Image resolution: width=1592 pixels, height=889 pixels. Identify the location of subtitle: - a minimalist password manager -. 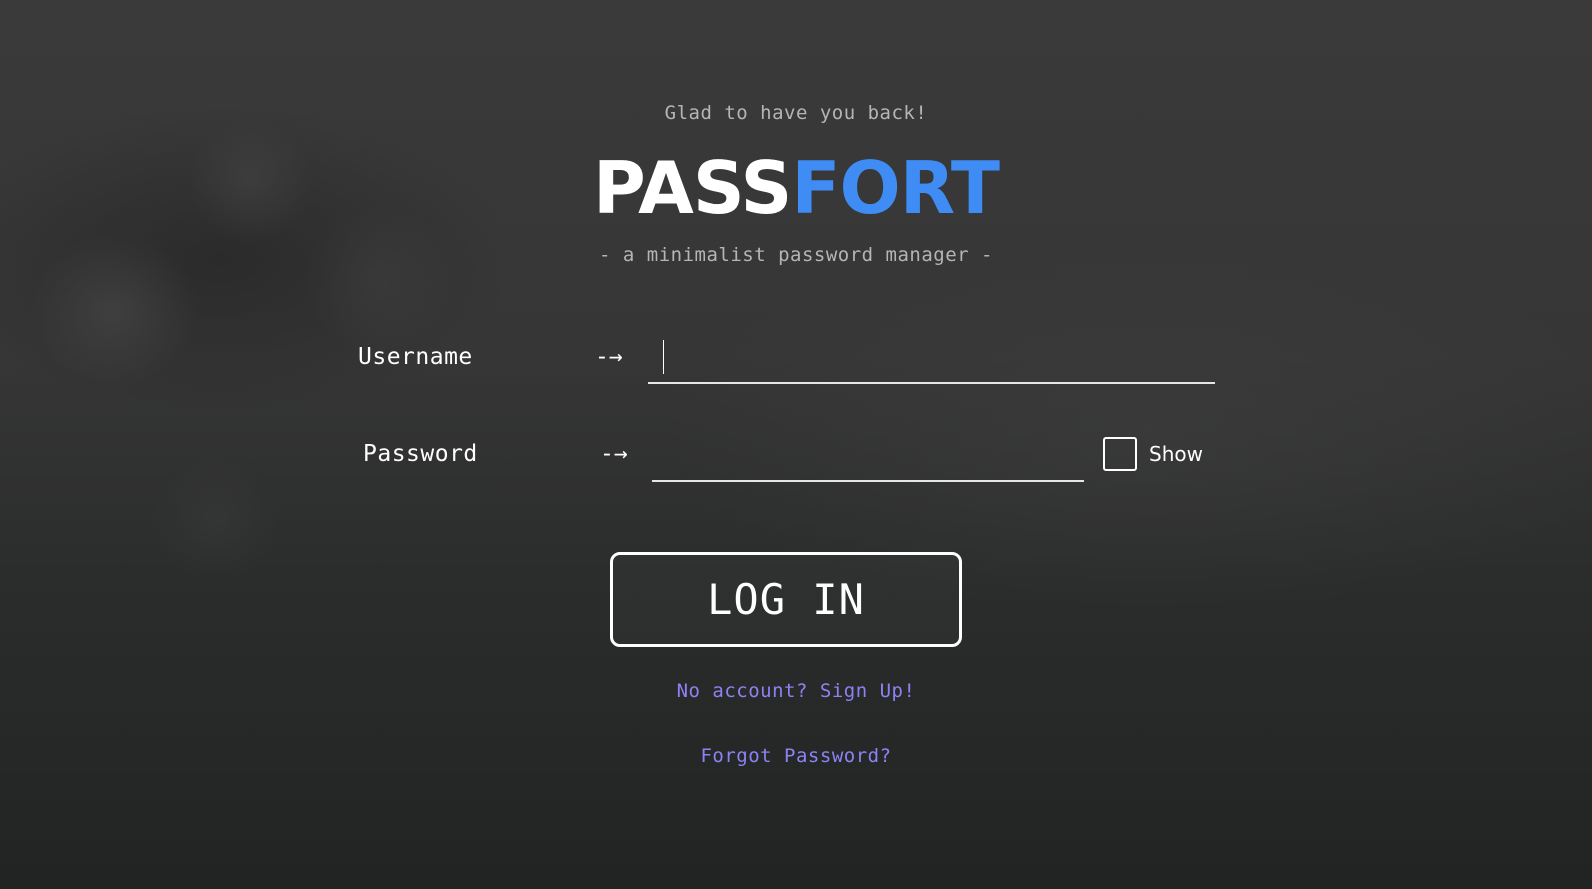
(796, 255).